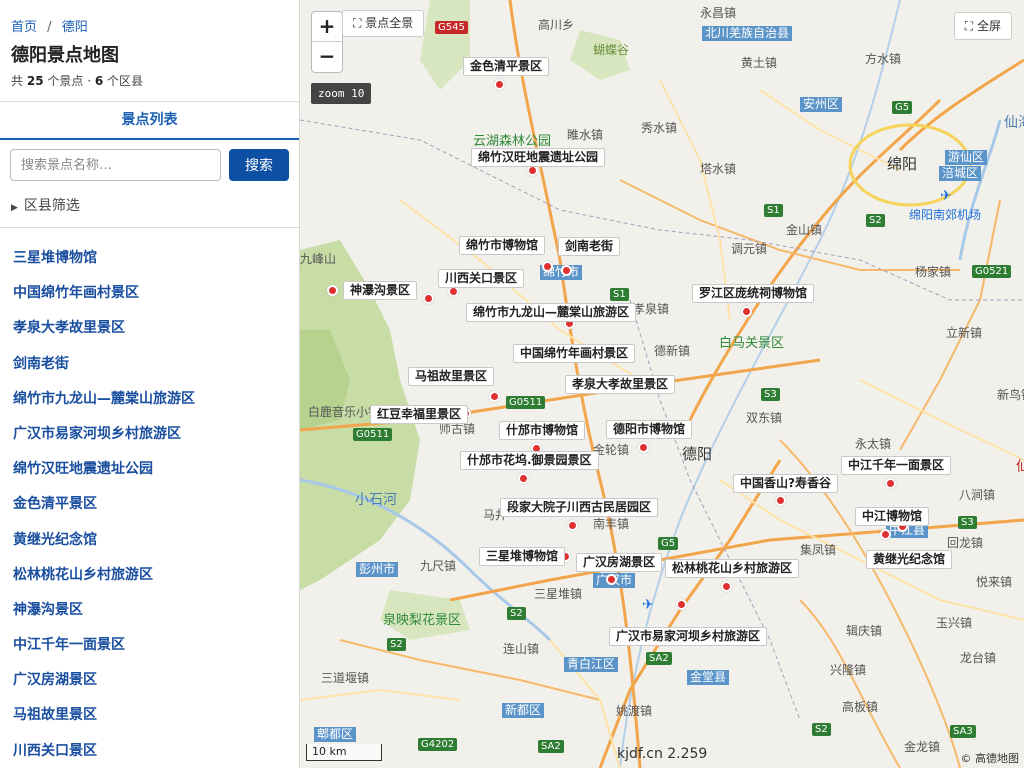 The image size is (1024, 768). What do you see at coordinates (104, 294) in the screenshot?
I see `spot-list-item: 中国绵竹年画村景区` at bounding box center [104, 294].